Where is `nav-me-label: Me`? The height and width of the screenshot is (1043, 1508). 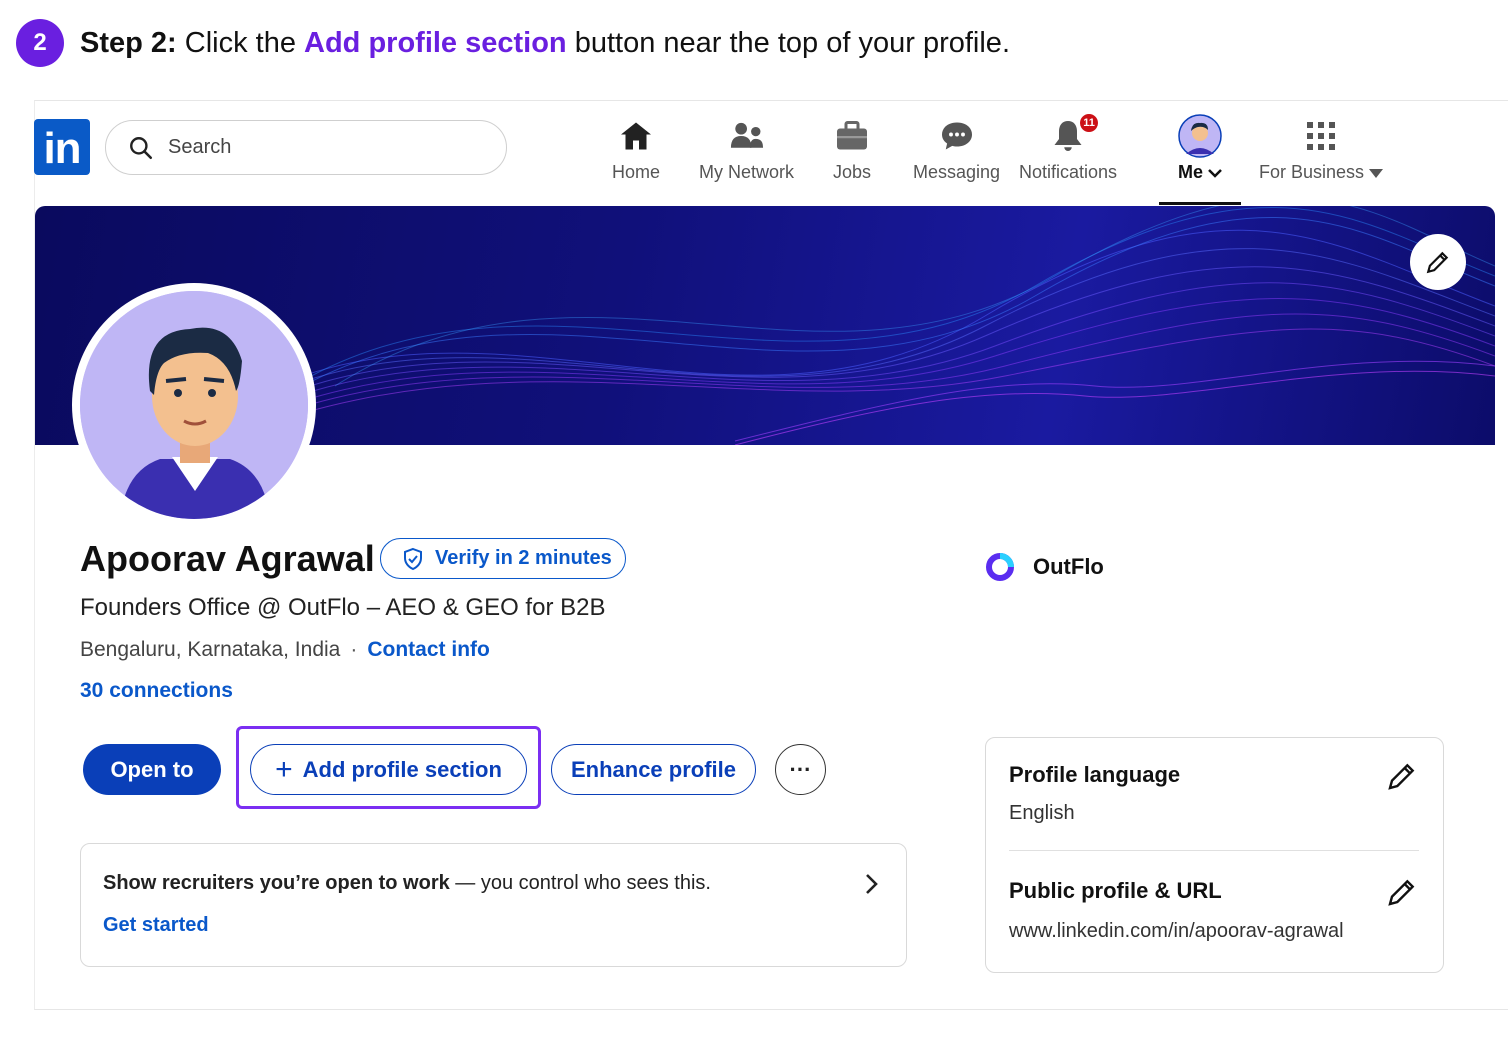
nav-me-label: Me is located at coordinates (1200, 172).